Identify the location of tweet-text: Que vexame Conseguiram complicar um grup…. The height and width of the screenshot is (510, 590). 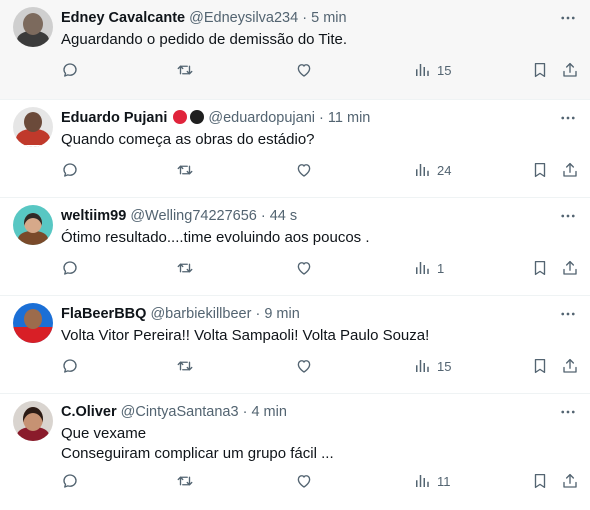
(315, 444).